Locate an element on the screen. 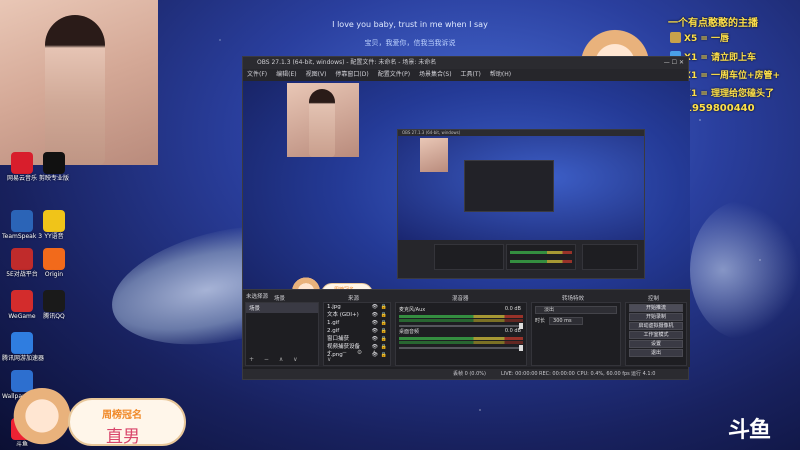  duration-input: 300 ms is located at coordinates (566, 321).